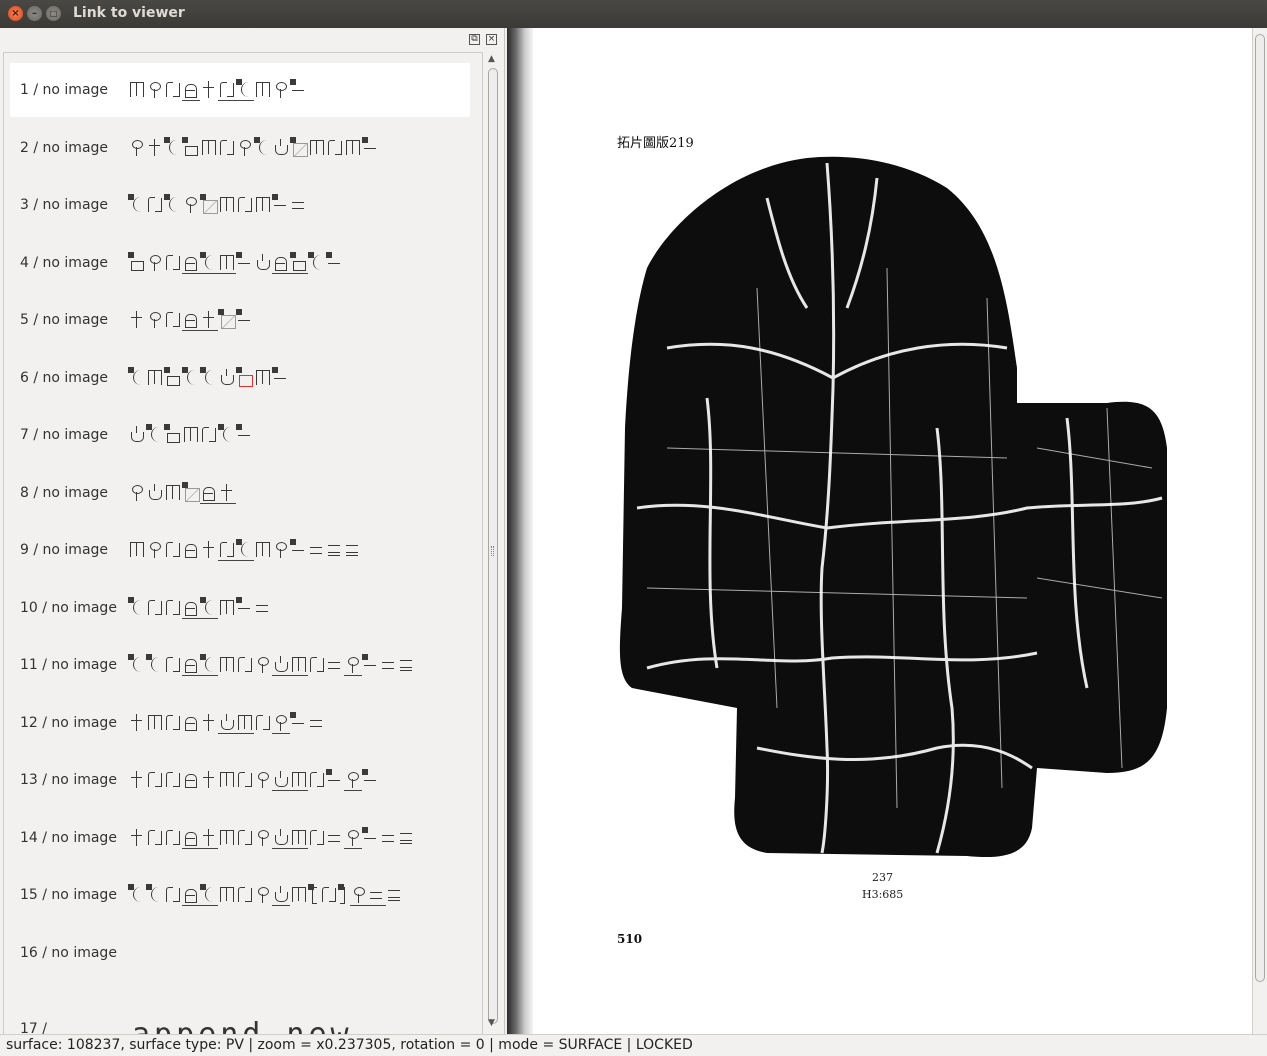  I want to click on viewer-scroll-thumb, so click(1260, 508).